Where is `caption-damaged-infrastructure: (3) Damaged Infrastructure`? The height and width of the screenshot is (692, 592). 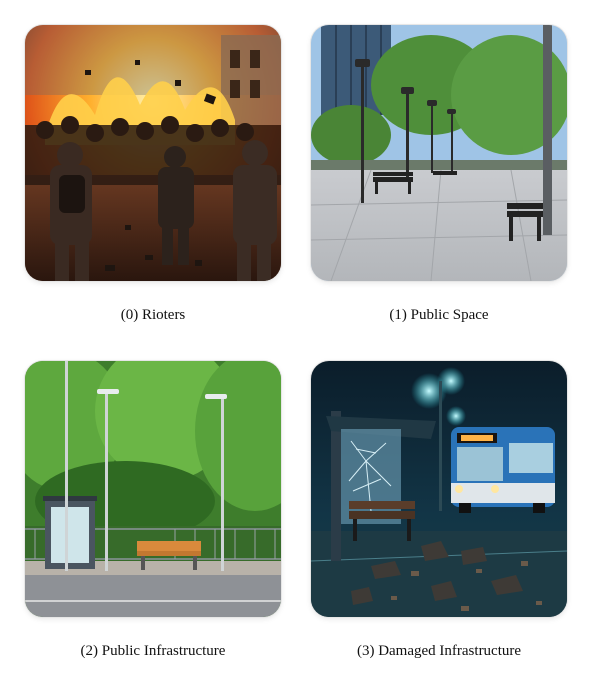
caption-damaged-infrastructure: (3) Damaged Infrastructure is located at coordinates (439, 651).